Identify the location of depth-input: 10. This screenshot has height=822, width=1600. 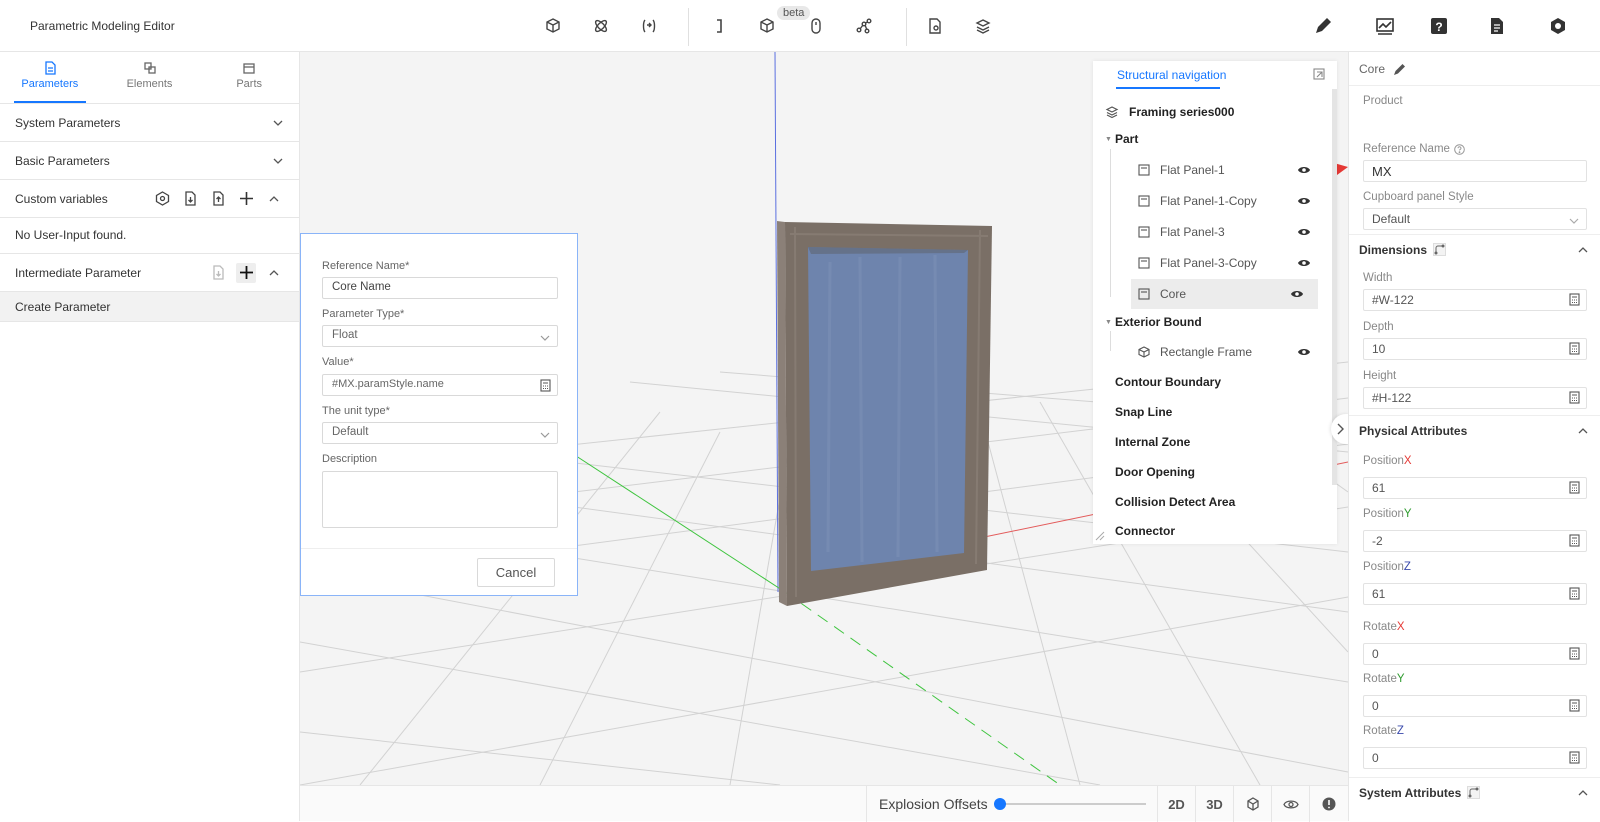
(1475, 349).